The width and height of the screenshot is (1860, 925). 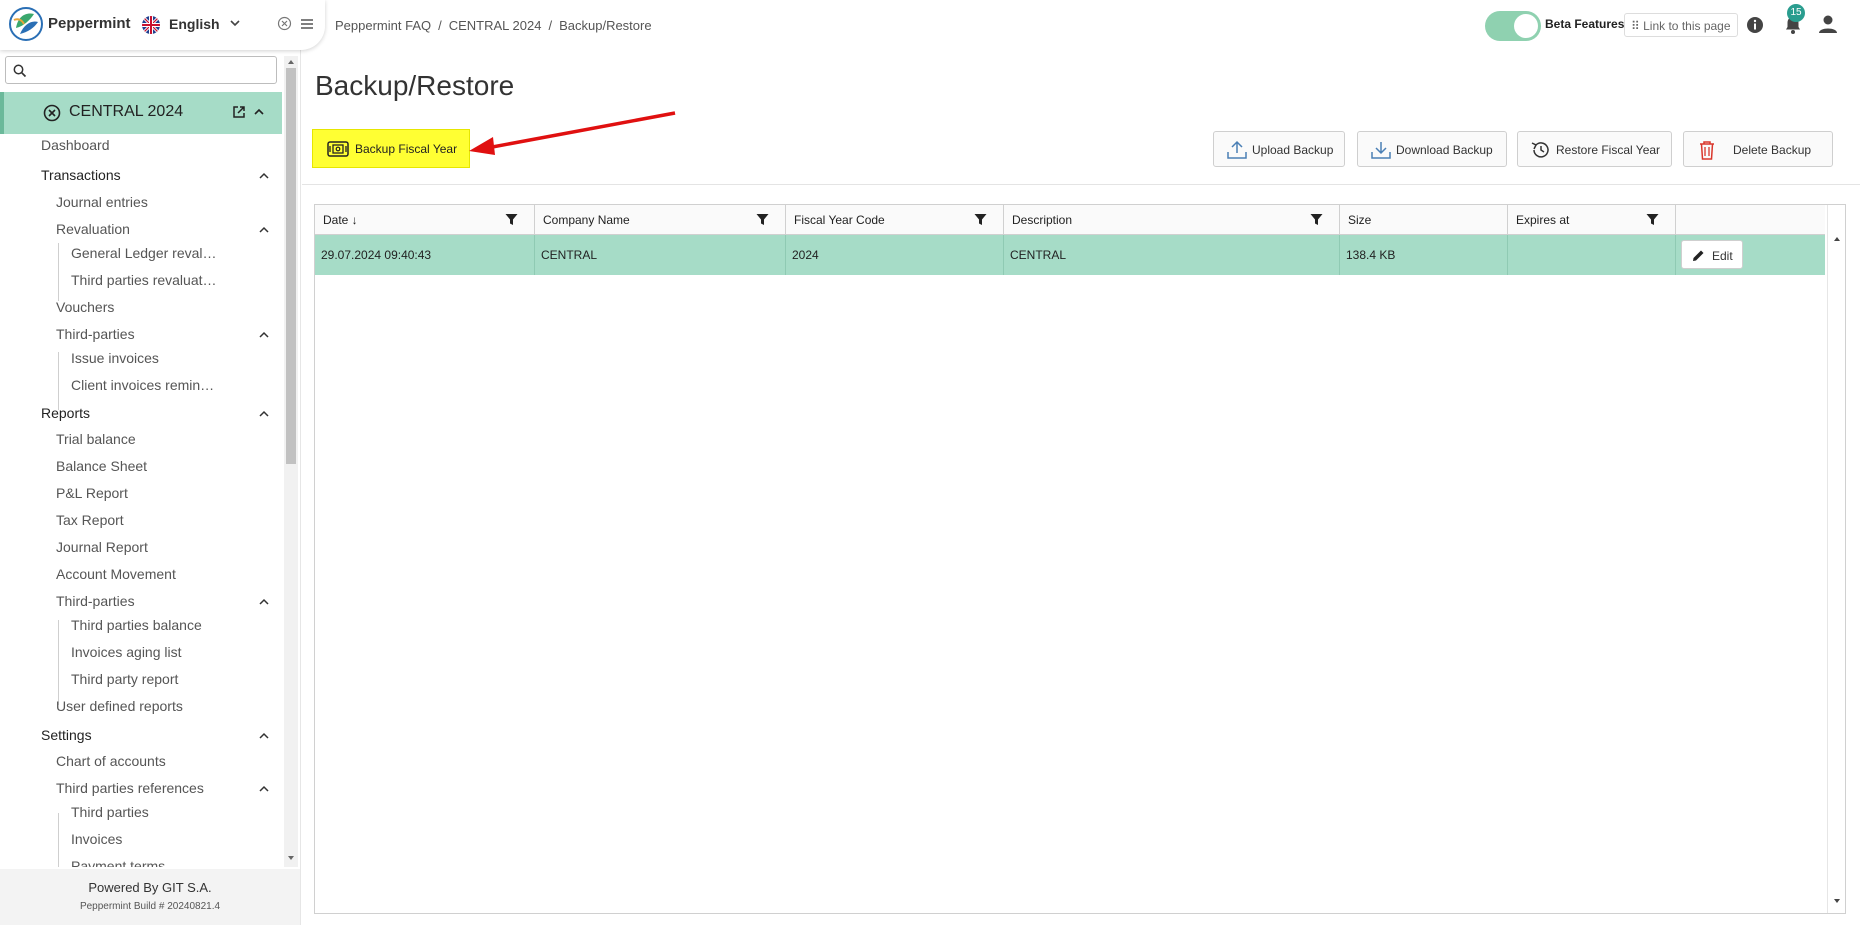 What do you see at coordinates (1513, 26) in the screenshot?
I see `beta-features-toggle` at bounding box center [1513, 26].